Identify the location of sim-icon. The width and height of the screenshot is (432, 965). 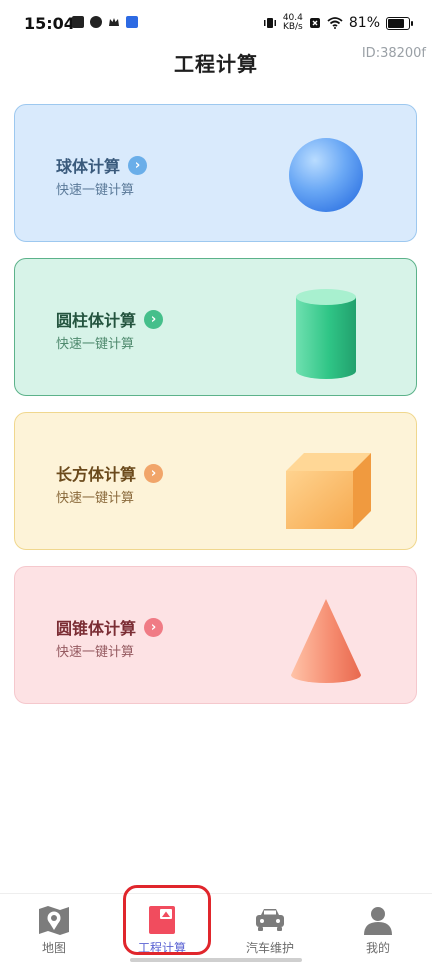
(314, 23).